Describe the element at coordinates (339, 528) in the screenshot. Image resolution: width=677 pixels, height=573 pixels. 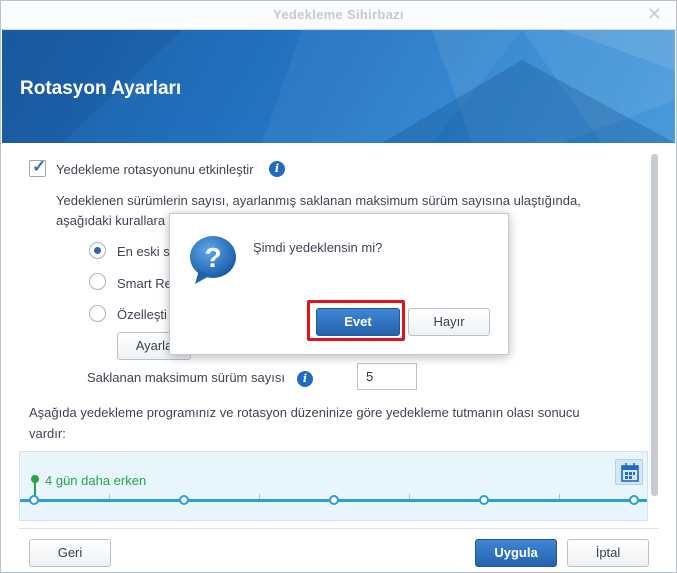
I see `footer-divider` at that location.